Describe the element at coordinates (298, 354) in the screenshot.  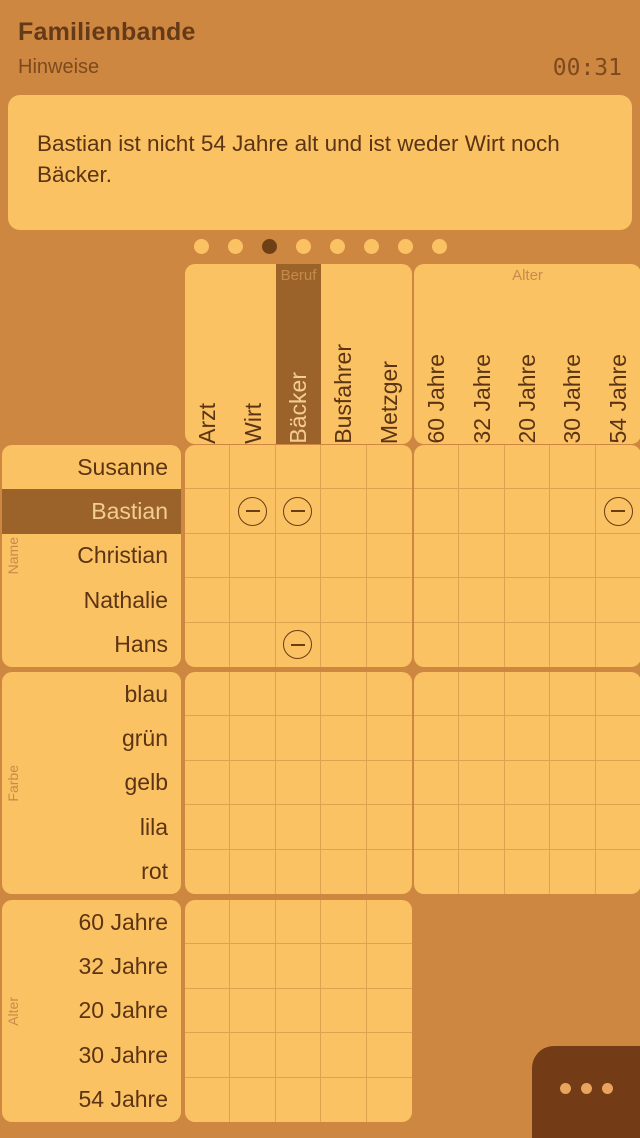
I see `column-header-col_top_left-2: Bäcker` at that location.